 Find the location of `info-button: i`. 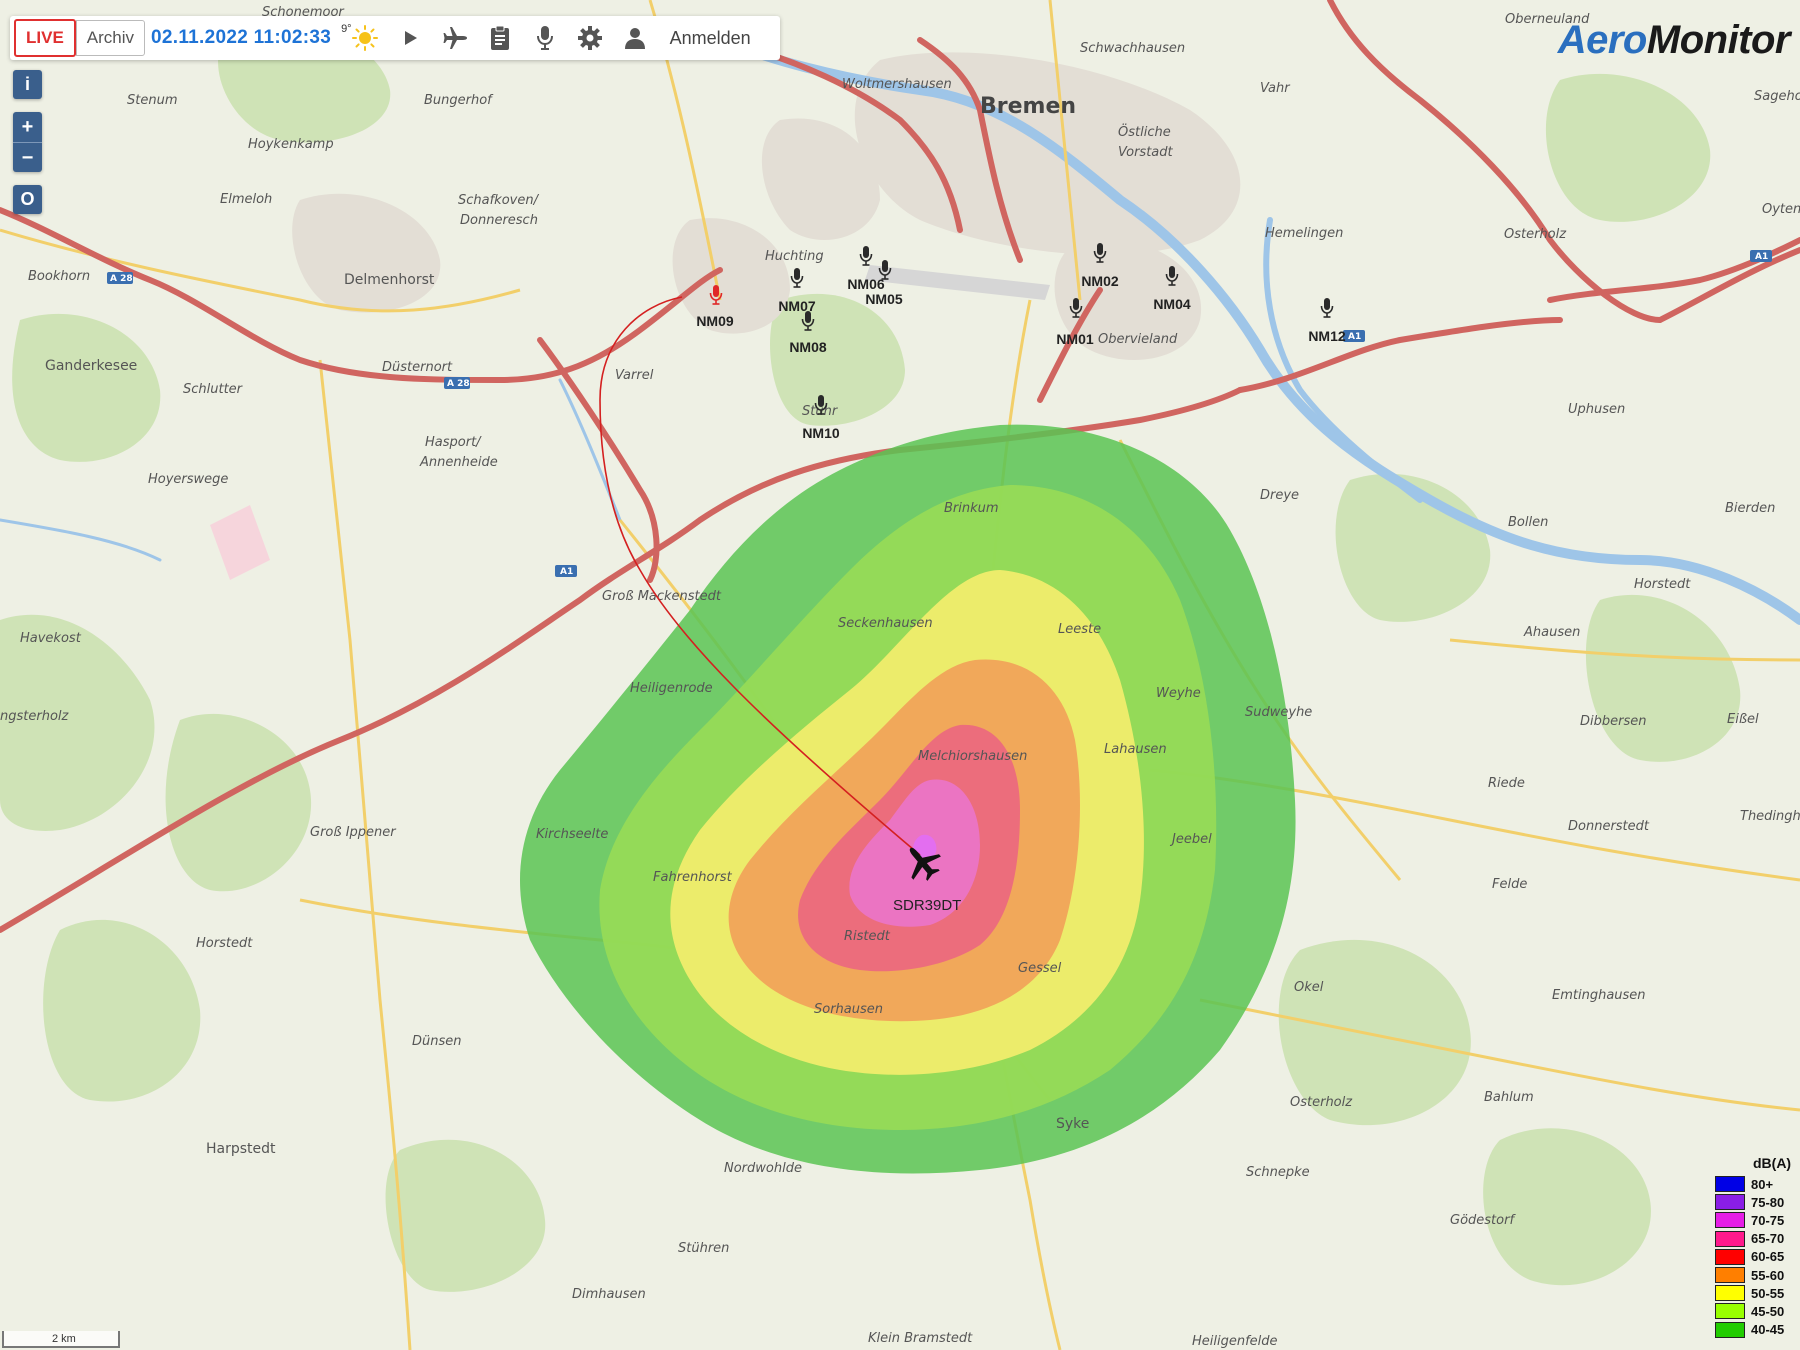

info-button: i is located at coordinates (27, 84).